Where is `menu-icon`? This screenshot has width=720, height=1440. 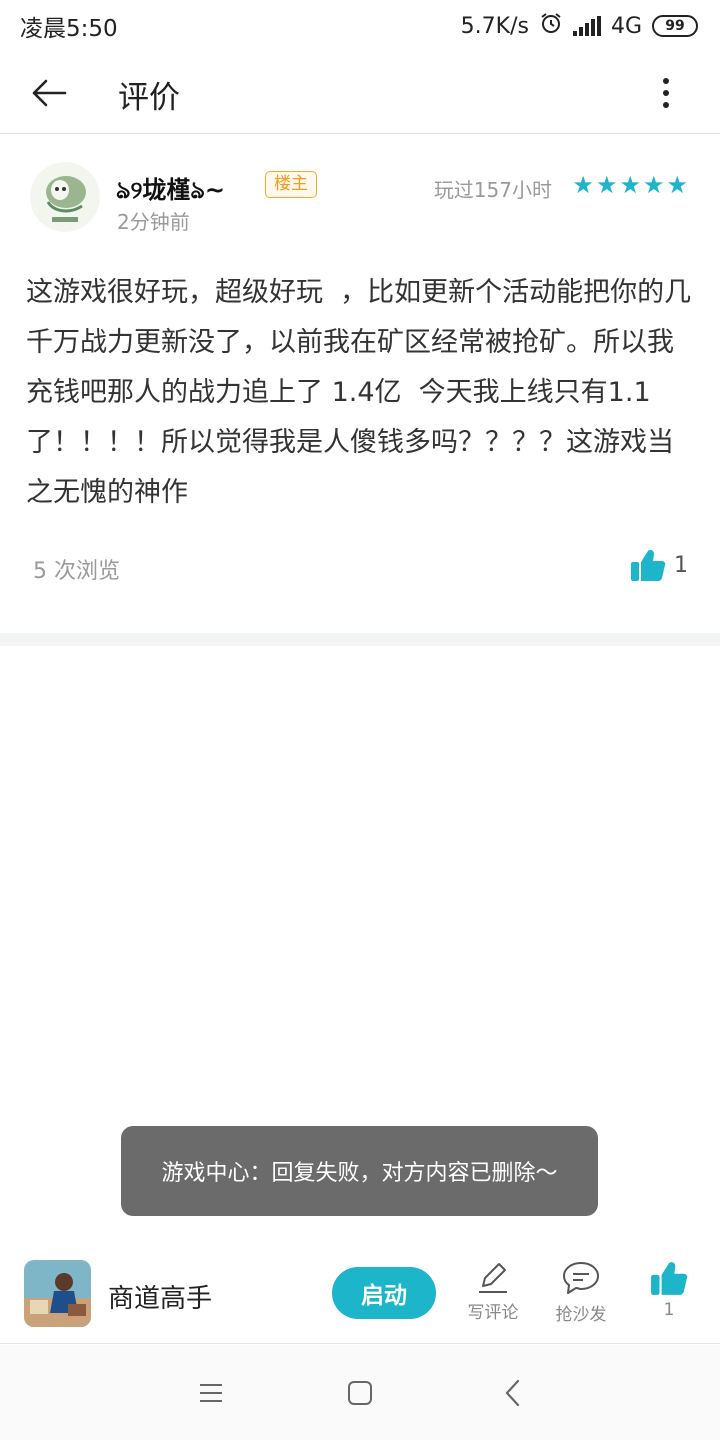 menu-icon is located at coordinates (211, 1393).